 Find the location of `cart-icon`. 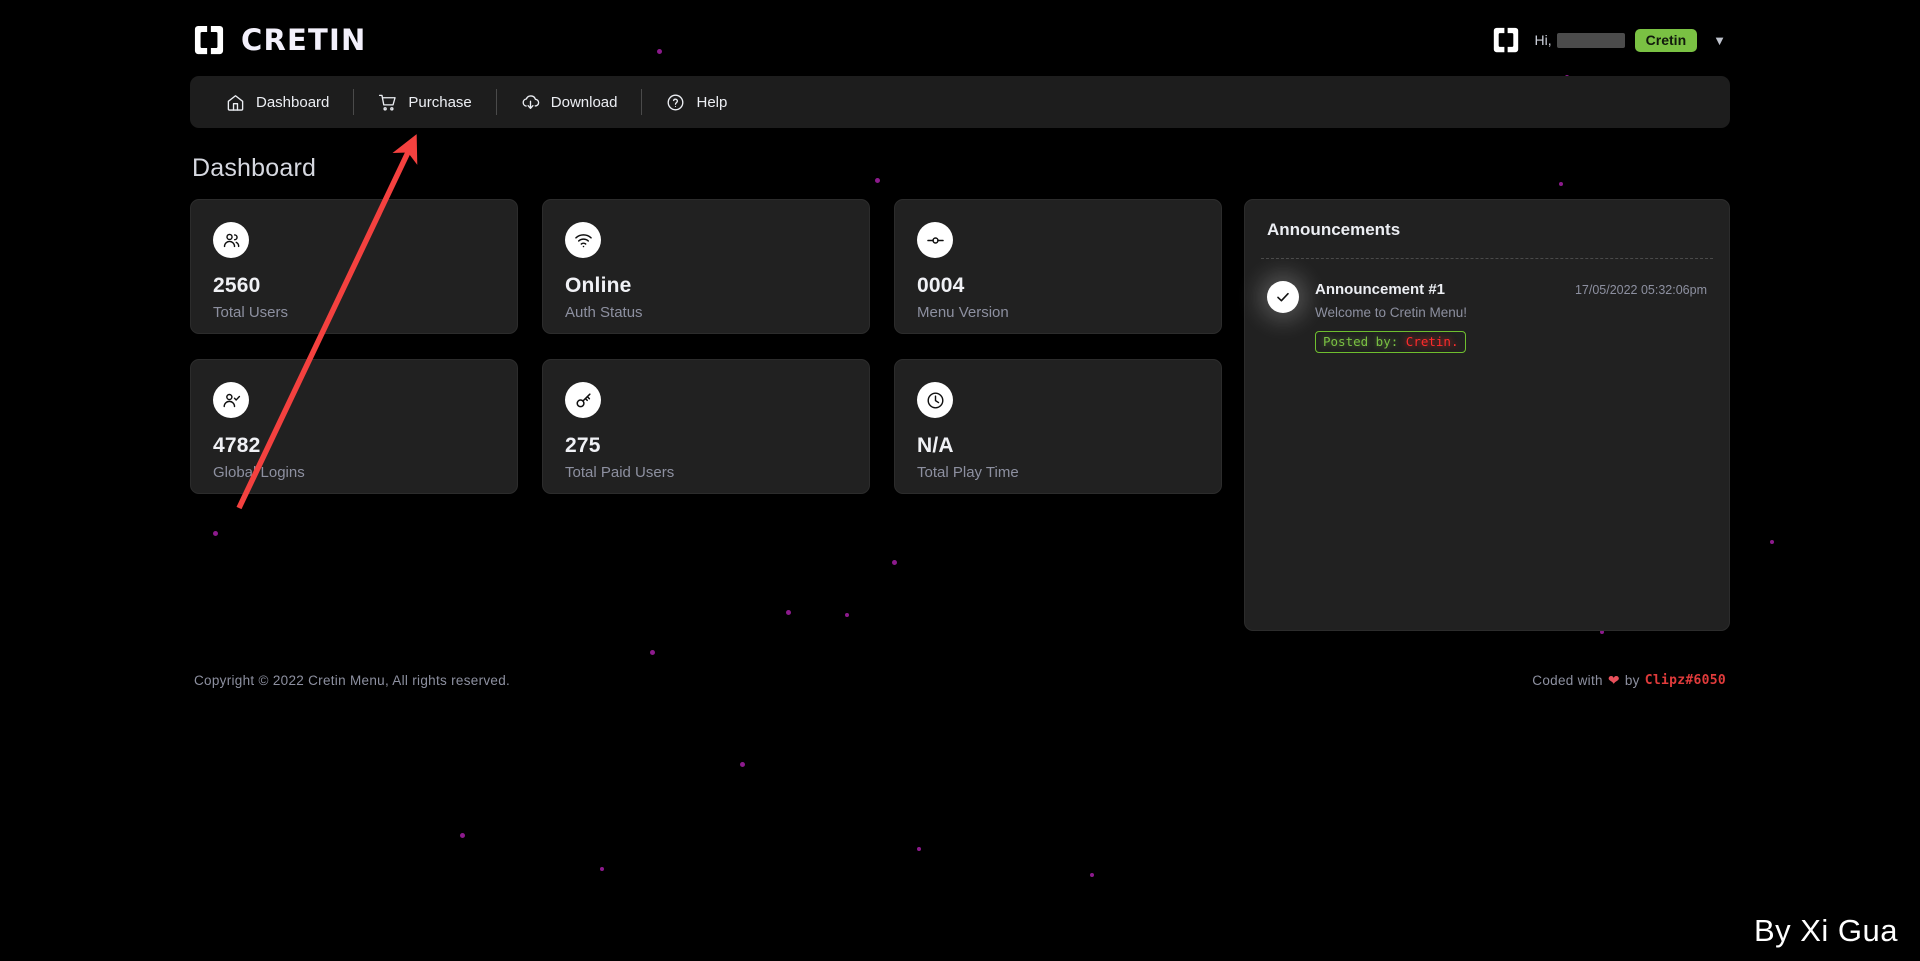

cart-icon is located at coordinates (388, 102).